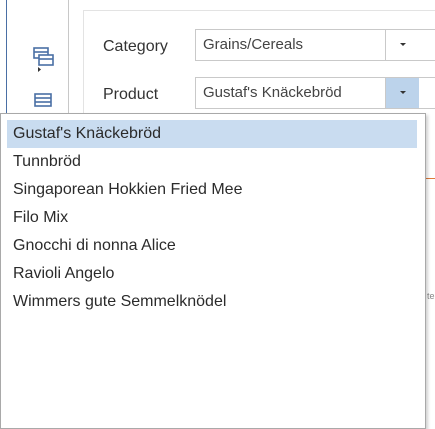 The image size is (435, 429). Describe the element at coordinates (212, 302) in the screenshot. I see `dropdown-option: Wimmers gute Semmelknödel` at that location.